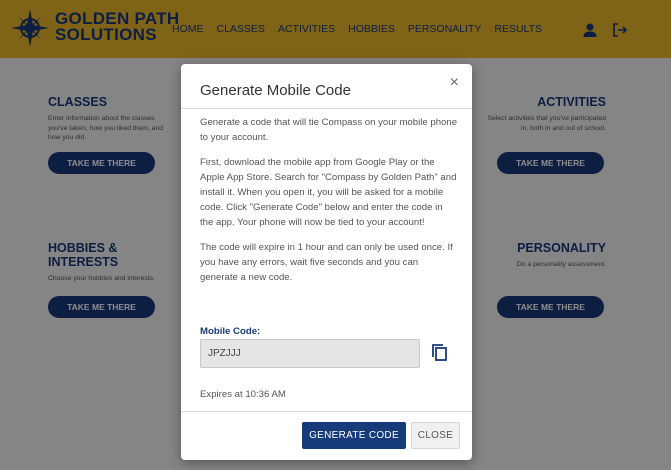  I want to click on close-icon: ×, so click(454, 83).